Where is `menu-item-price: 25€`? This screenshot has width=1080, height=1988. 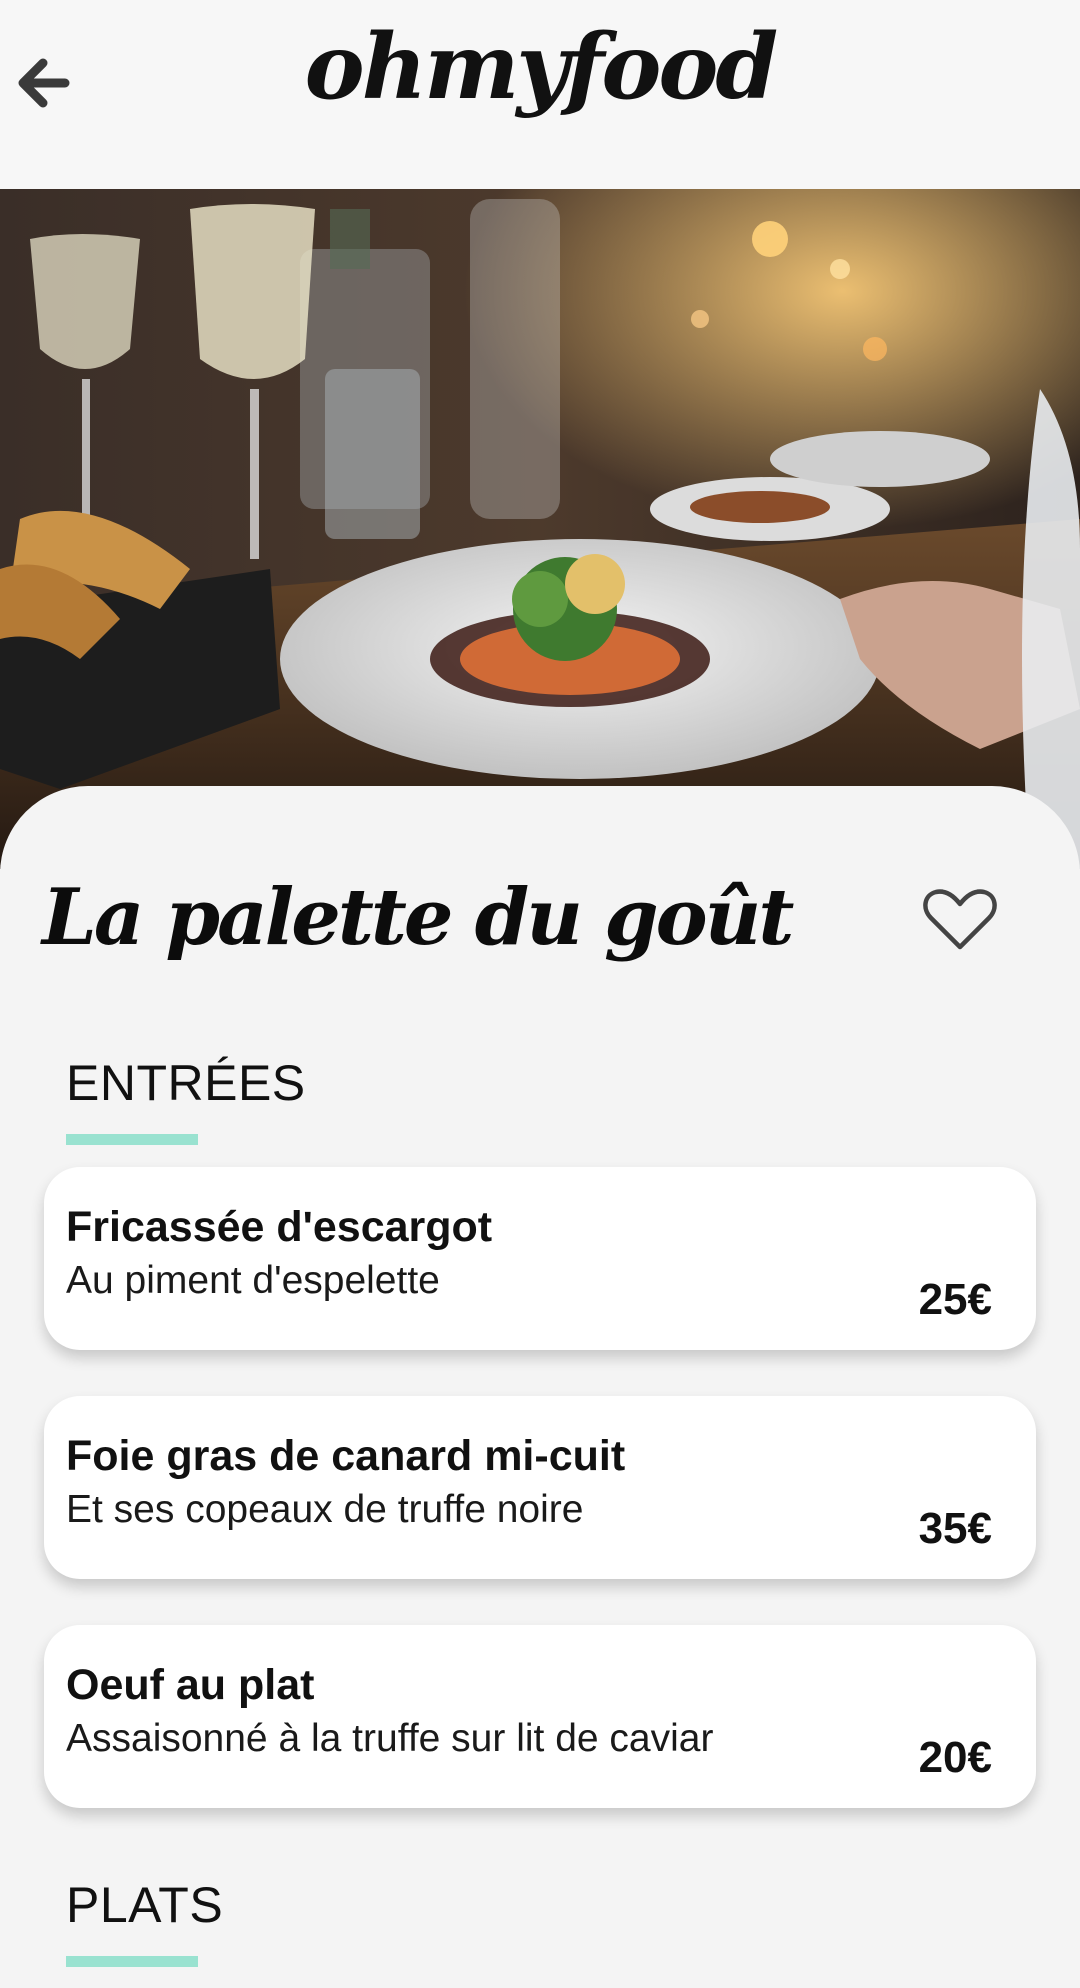 menu-item-price: 25€ is located at coordinates (955, 1299).